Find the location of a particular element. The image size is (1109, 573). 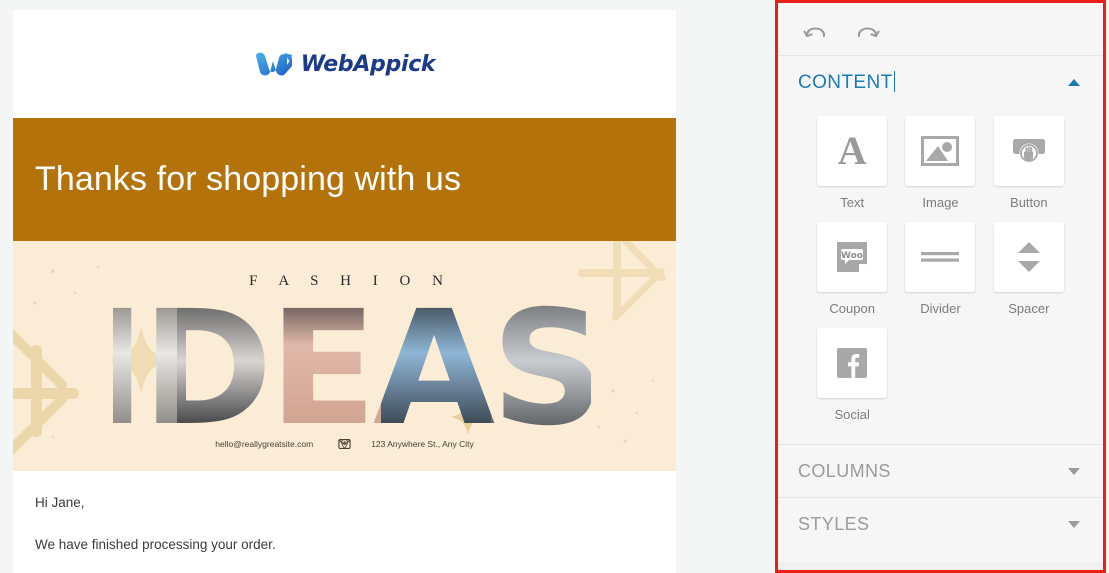

webappick-logo: WebAppick is located at coordinates (345, 64).